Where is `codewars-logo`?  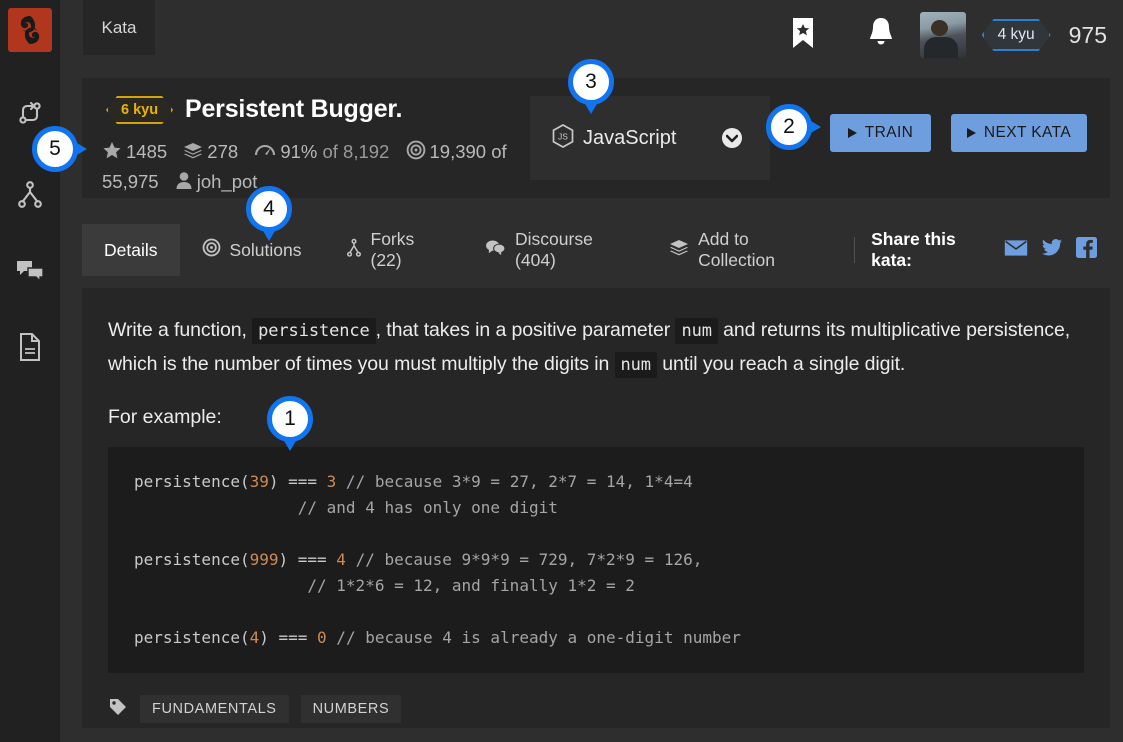
codewars-logo is located at coordinates (30, 30).